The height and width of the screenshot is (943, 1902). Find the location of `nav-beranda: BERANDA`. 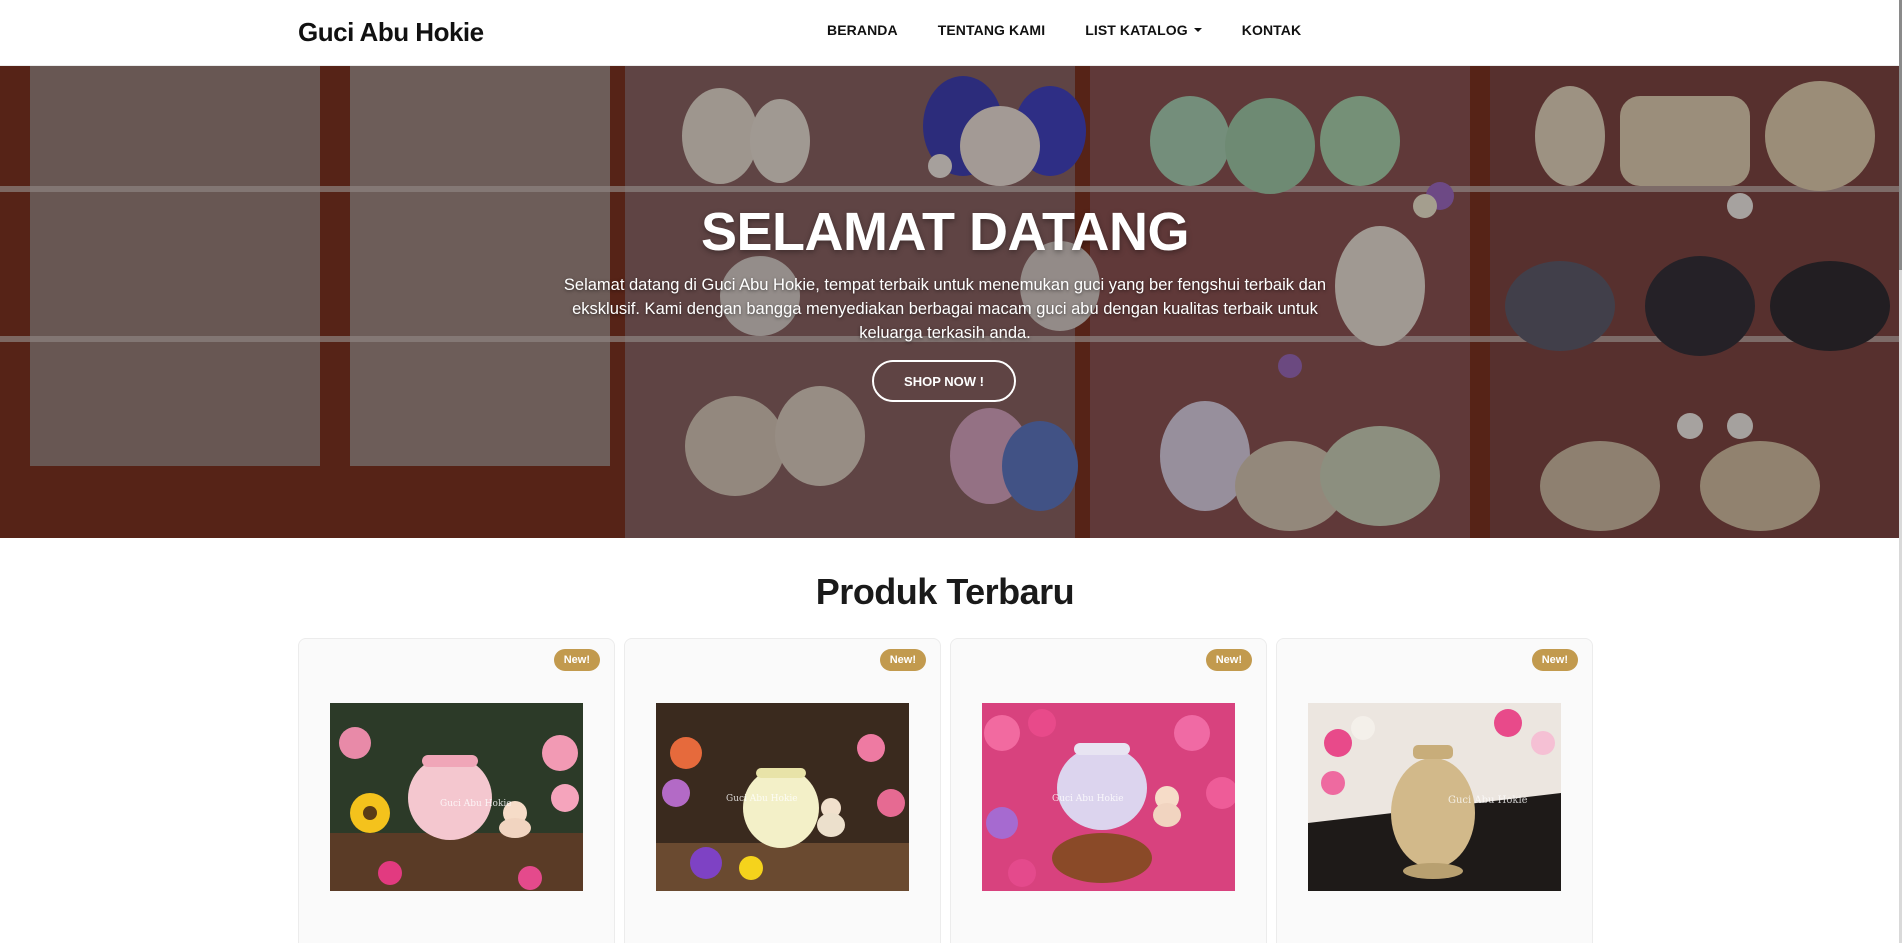

nav-beranda: BERANDA is located at coordinates (862, 30).